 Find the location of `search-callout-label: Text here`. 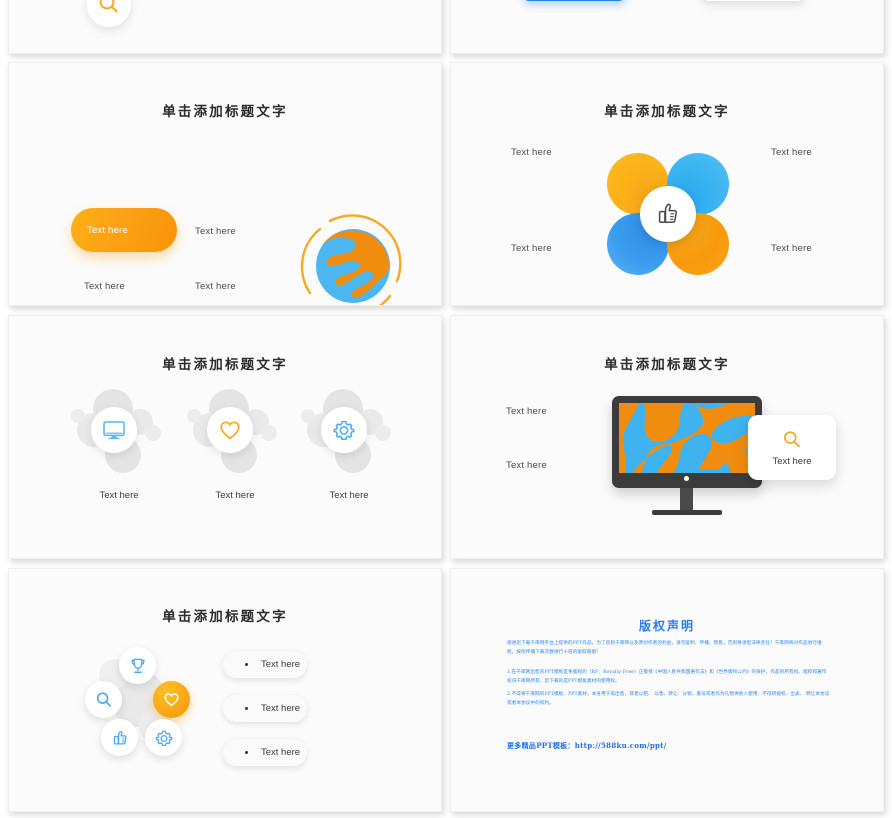

search-callout-label: Text here is located at coordinates (792, 461).